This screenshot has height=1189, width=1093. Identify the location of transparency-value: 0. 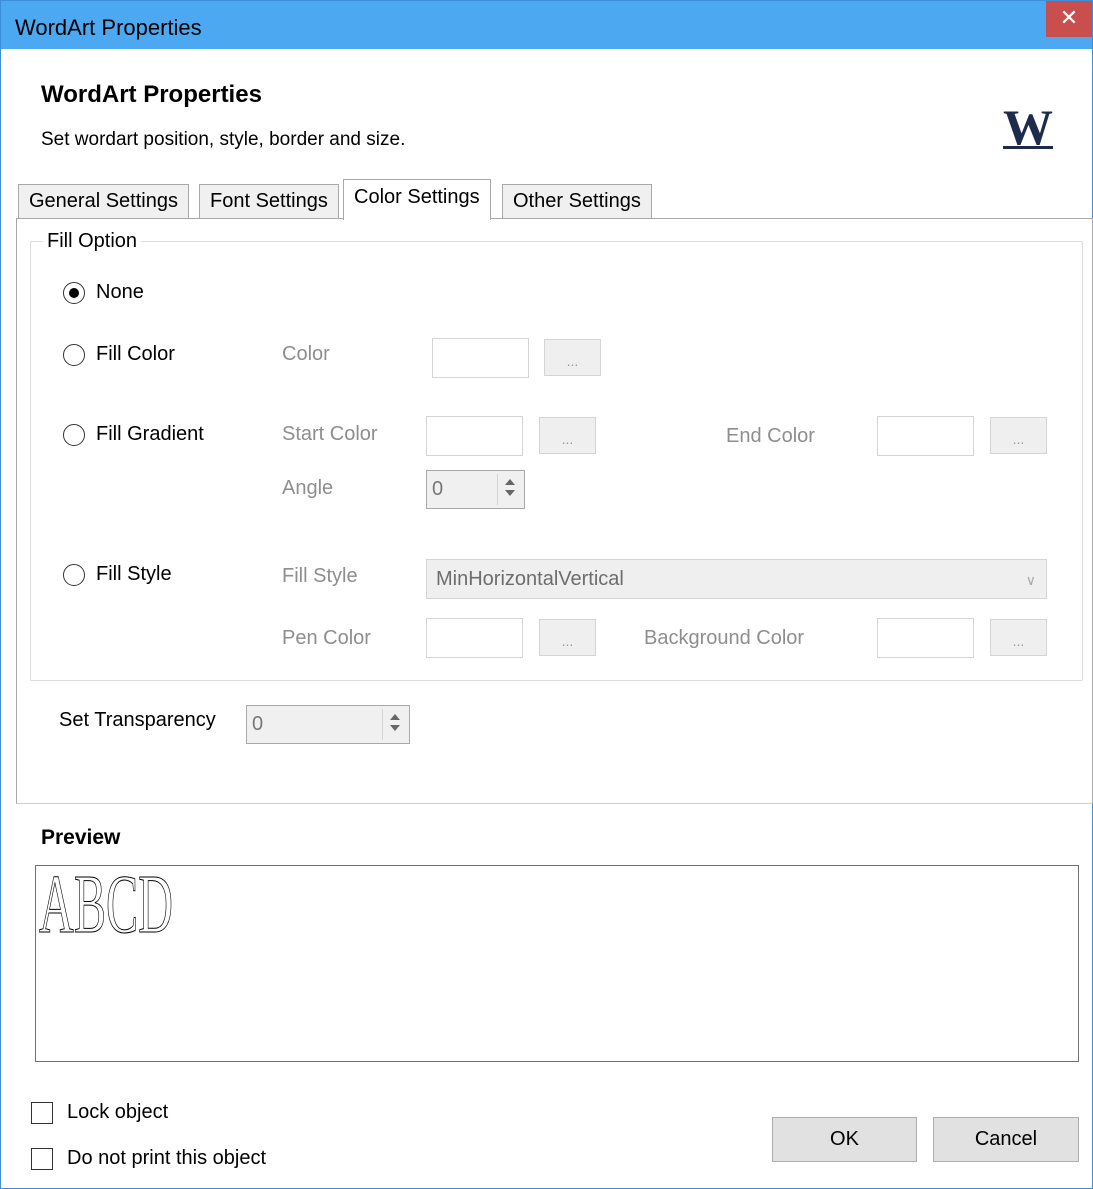
(258, 724).